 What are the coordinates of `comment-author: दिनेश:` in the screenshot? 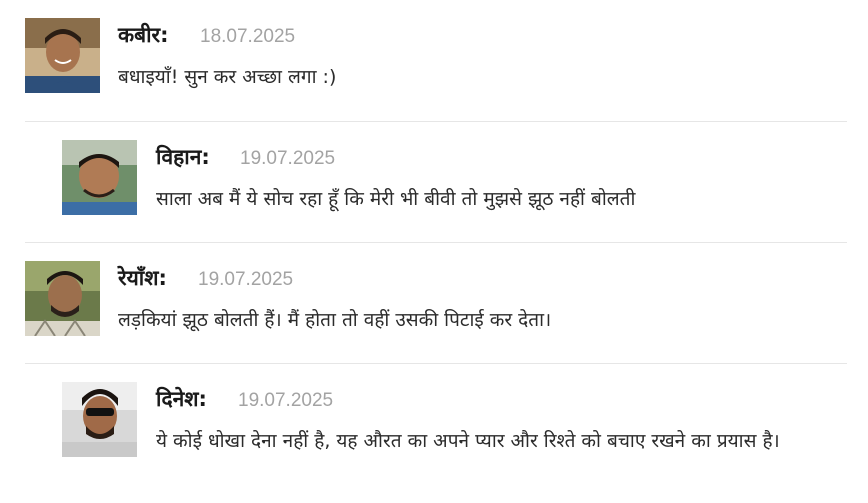 It's located at (181, 399).